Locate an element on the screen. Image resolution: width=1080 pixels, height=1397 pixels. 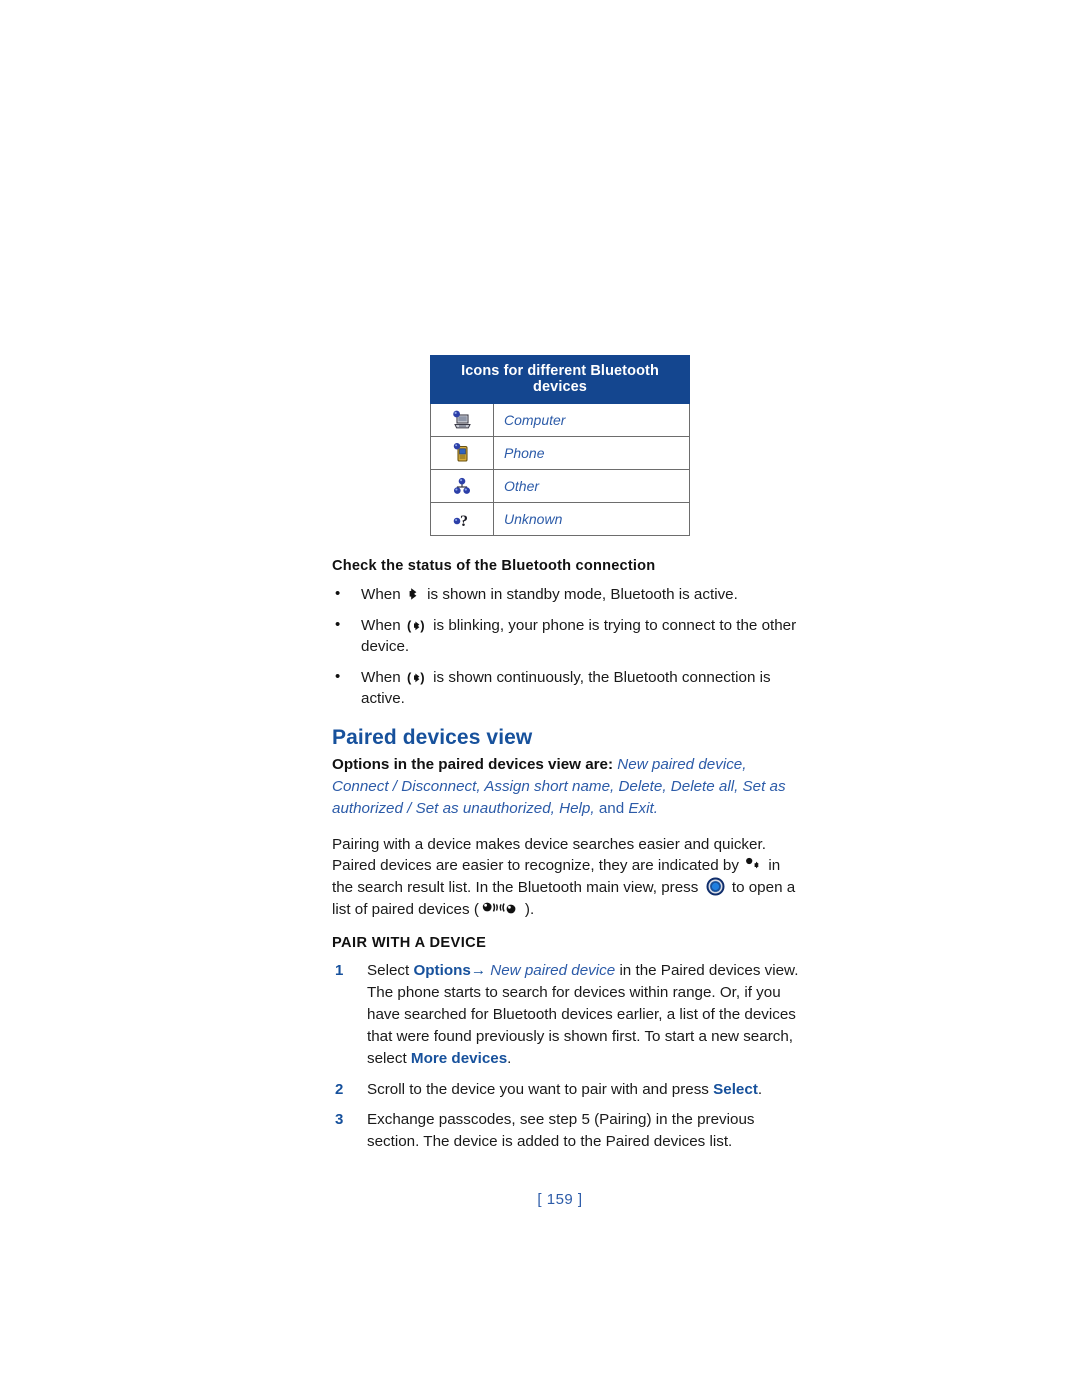
table-cell-label: Phone is located at coordinates (591, 453).